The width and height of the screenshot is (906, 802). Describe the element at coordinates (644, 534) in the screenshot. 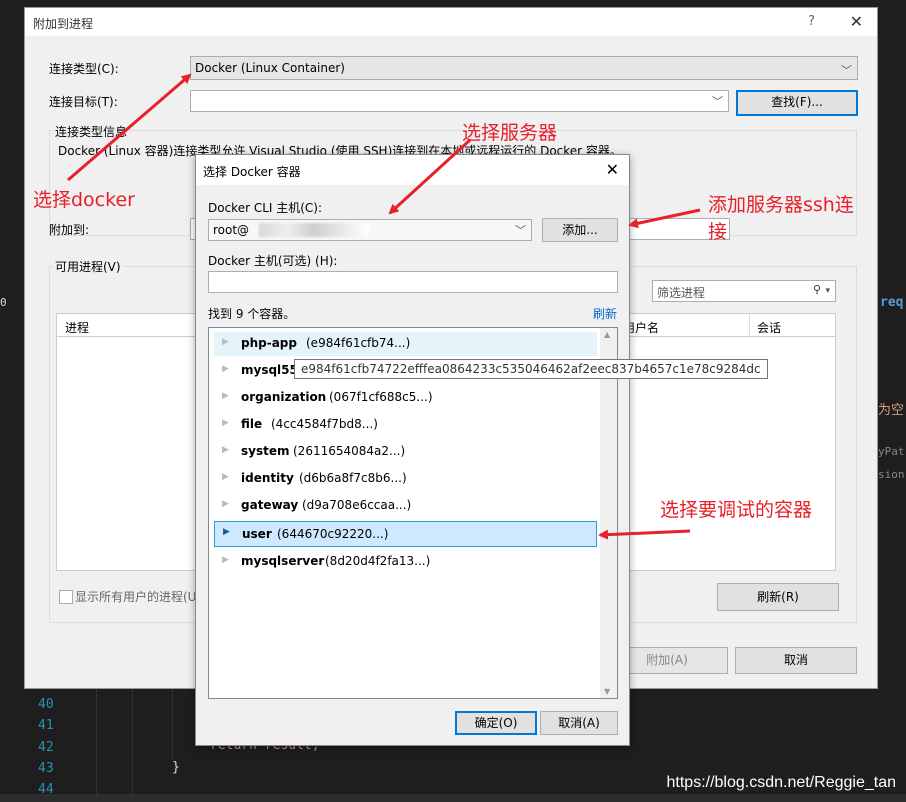

I see `arrow-select-container` at that location.